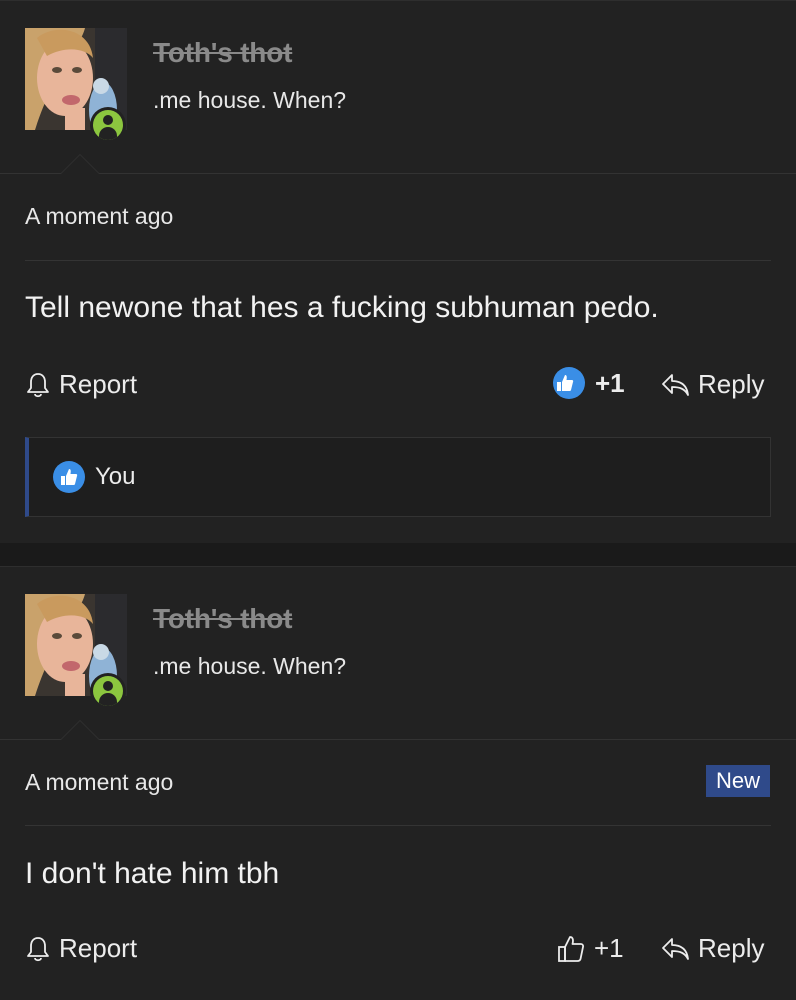  Describe the element at coordinates (571, 948) in the screenshot. I see `thumbs-up-icon` at that location.